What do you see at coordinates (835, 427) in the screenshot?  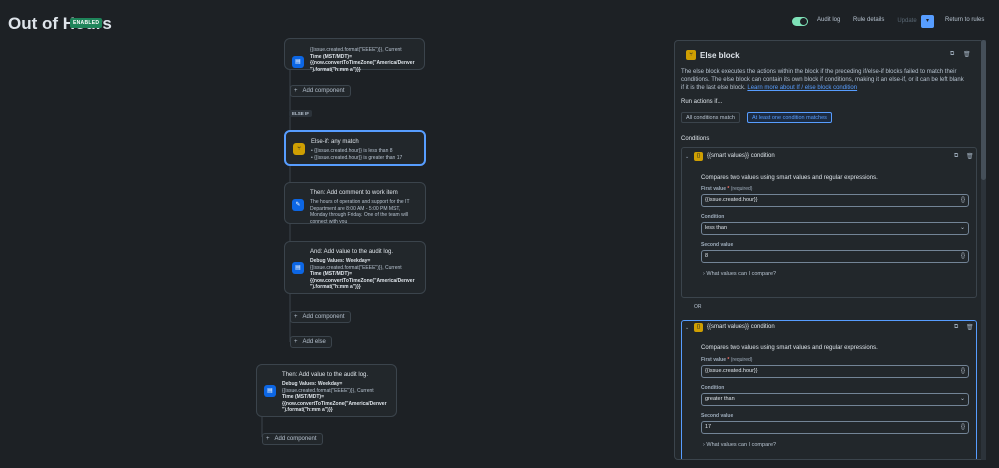 I see `second-value-field: 17 {}` at bounding box center [835, 427].